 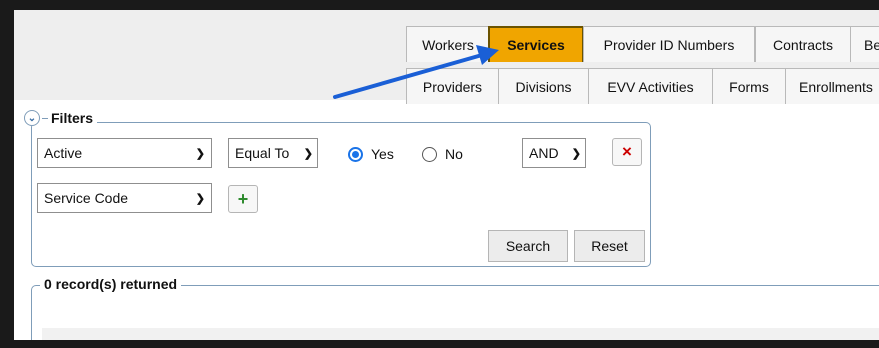 I want to click on tab-forms: Forms, so click(x=749, y=86).